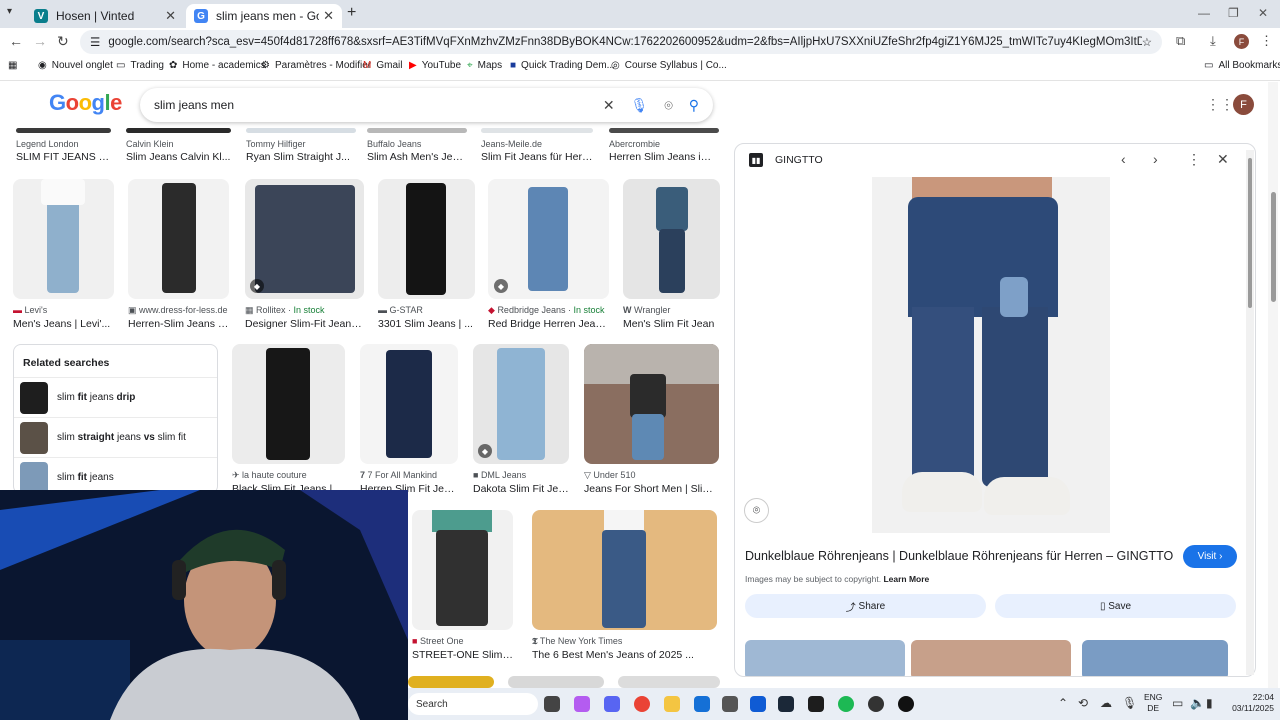 This screenshot has height=720, width=1280. I want to click on battery-icon: ▮, so click(1209, 703).